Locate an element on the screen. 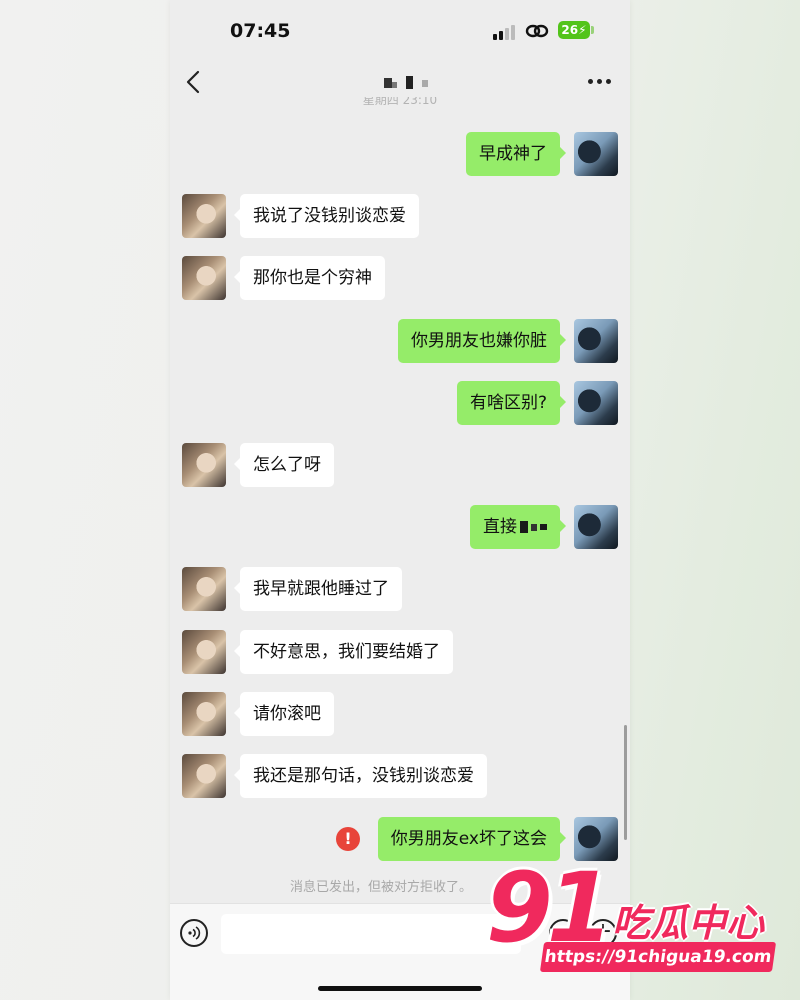  battery-level: 26 is located at coordinates (570, 30).